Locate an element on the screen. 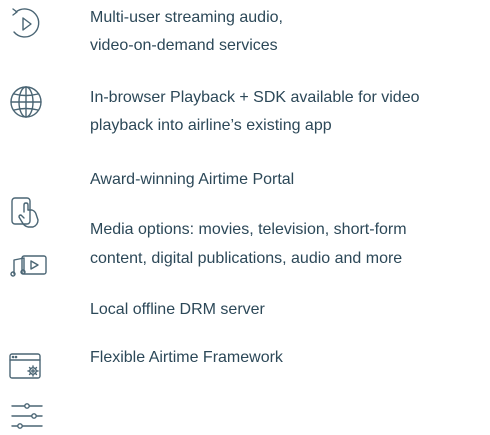  feature-playback-line2: playback into airline’s existing app is located at coordinates (211, 125).